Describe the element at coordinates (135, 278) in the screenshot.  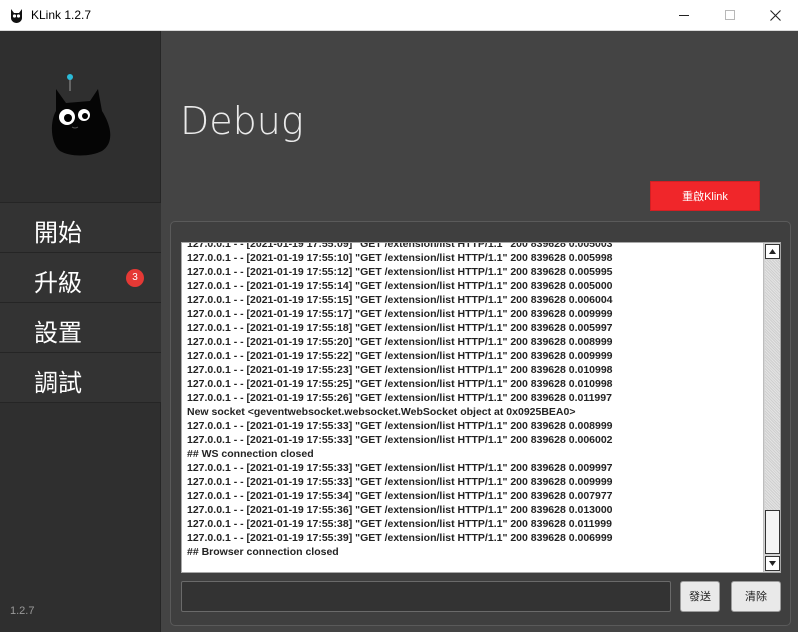
I see `upgrade-badge: 3` at that location.